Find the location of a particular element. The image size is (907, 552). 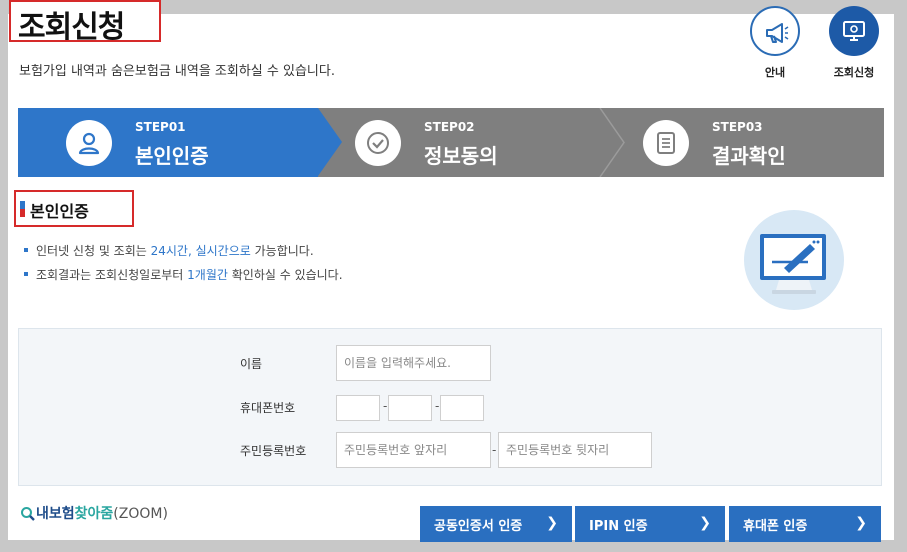

zoom-text-suffix: (ZOOM) is located at coordinates (140, 514).